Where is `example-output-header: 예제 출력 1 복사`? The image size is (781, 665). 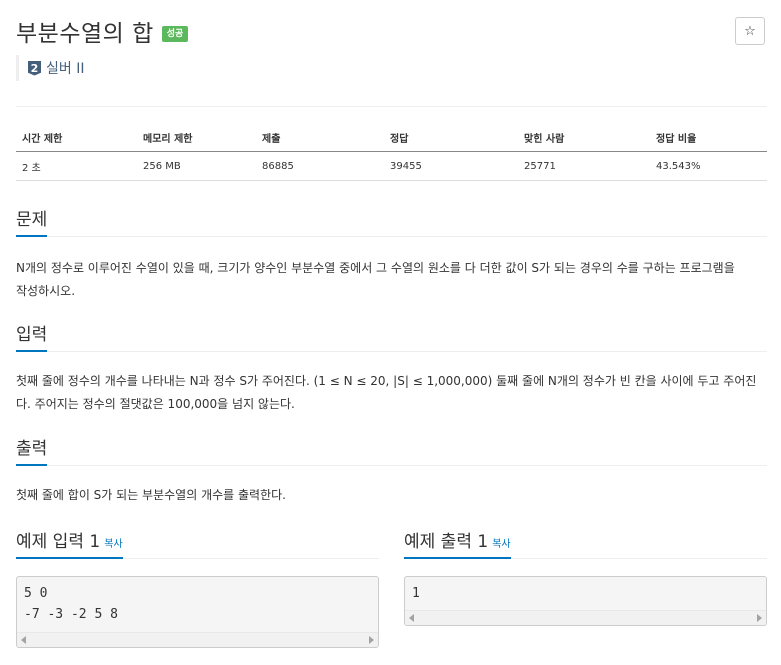 example-output-header: 예제 출력 1 복사 is located at coordinates (585, 543).